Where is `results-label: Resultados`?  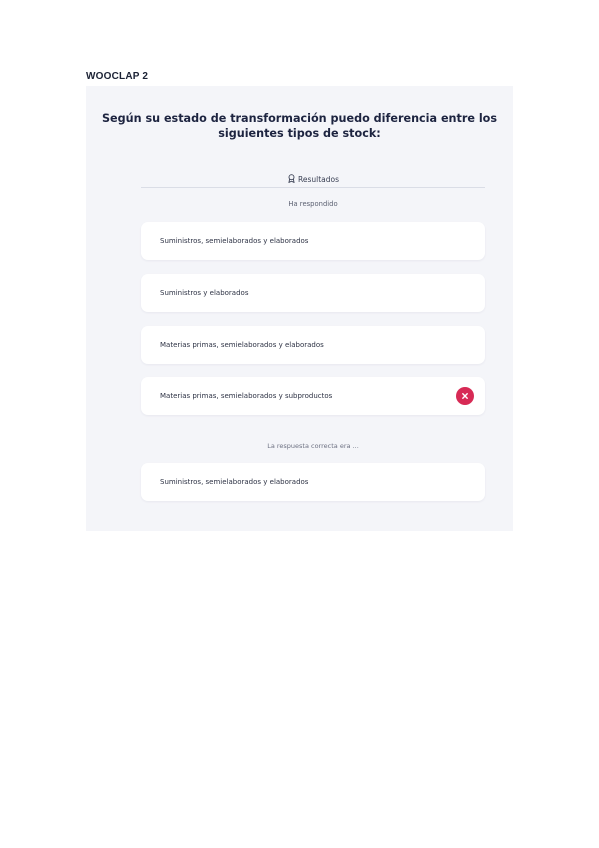
results-label: Resultados is located at coordinates (318, 179).